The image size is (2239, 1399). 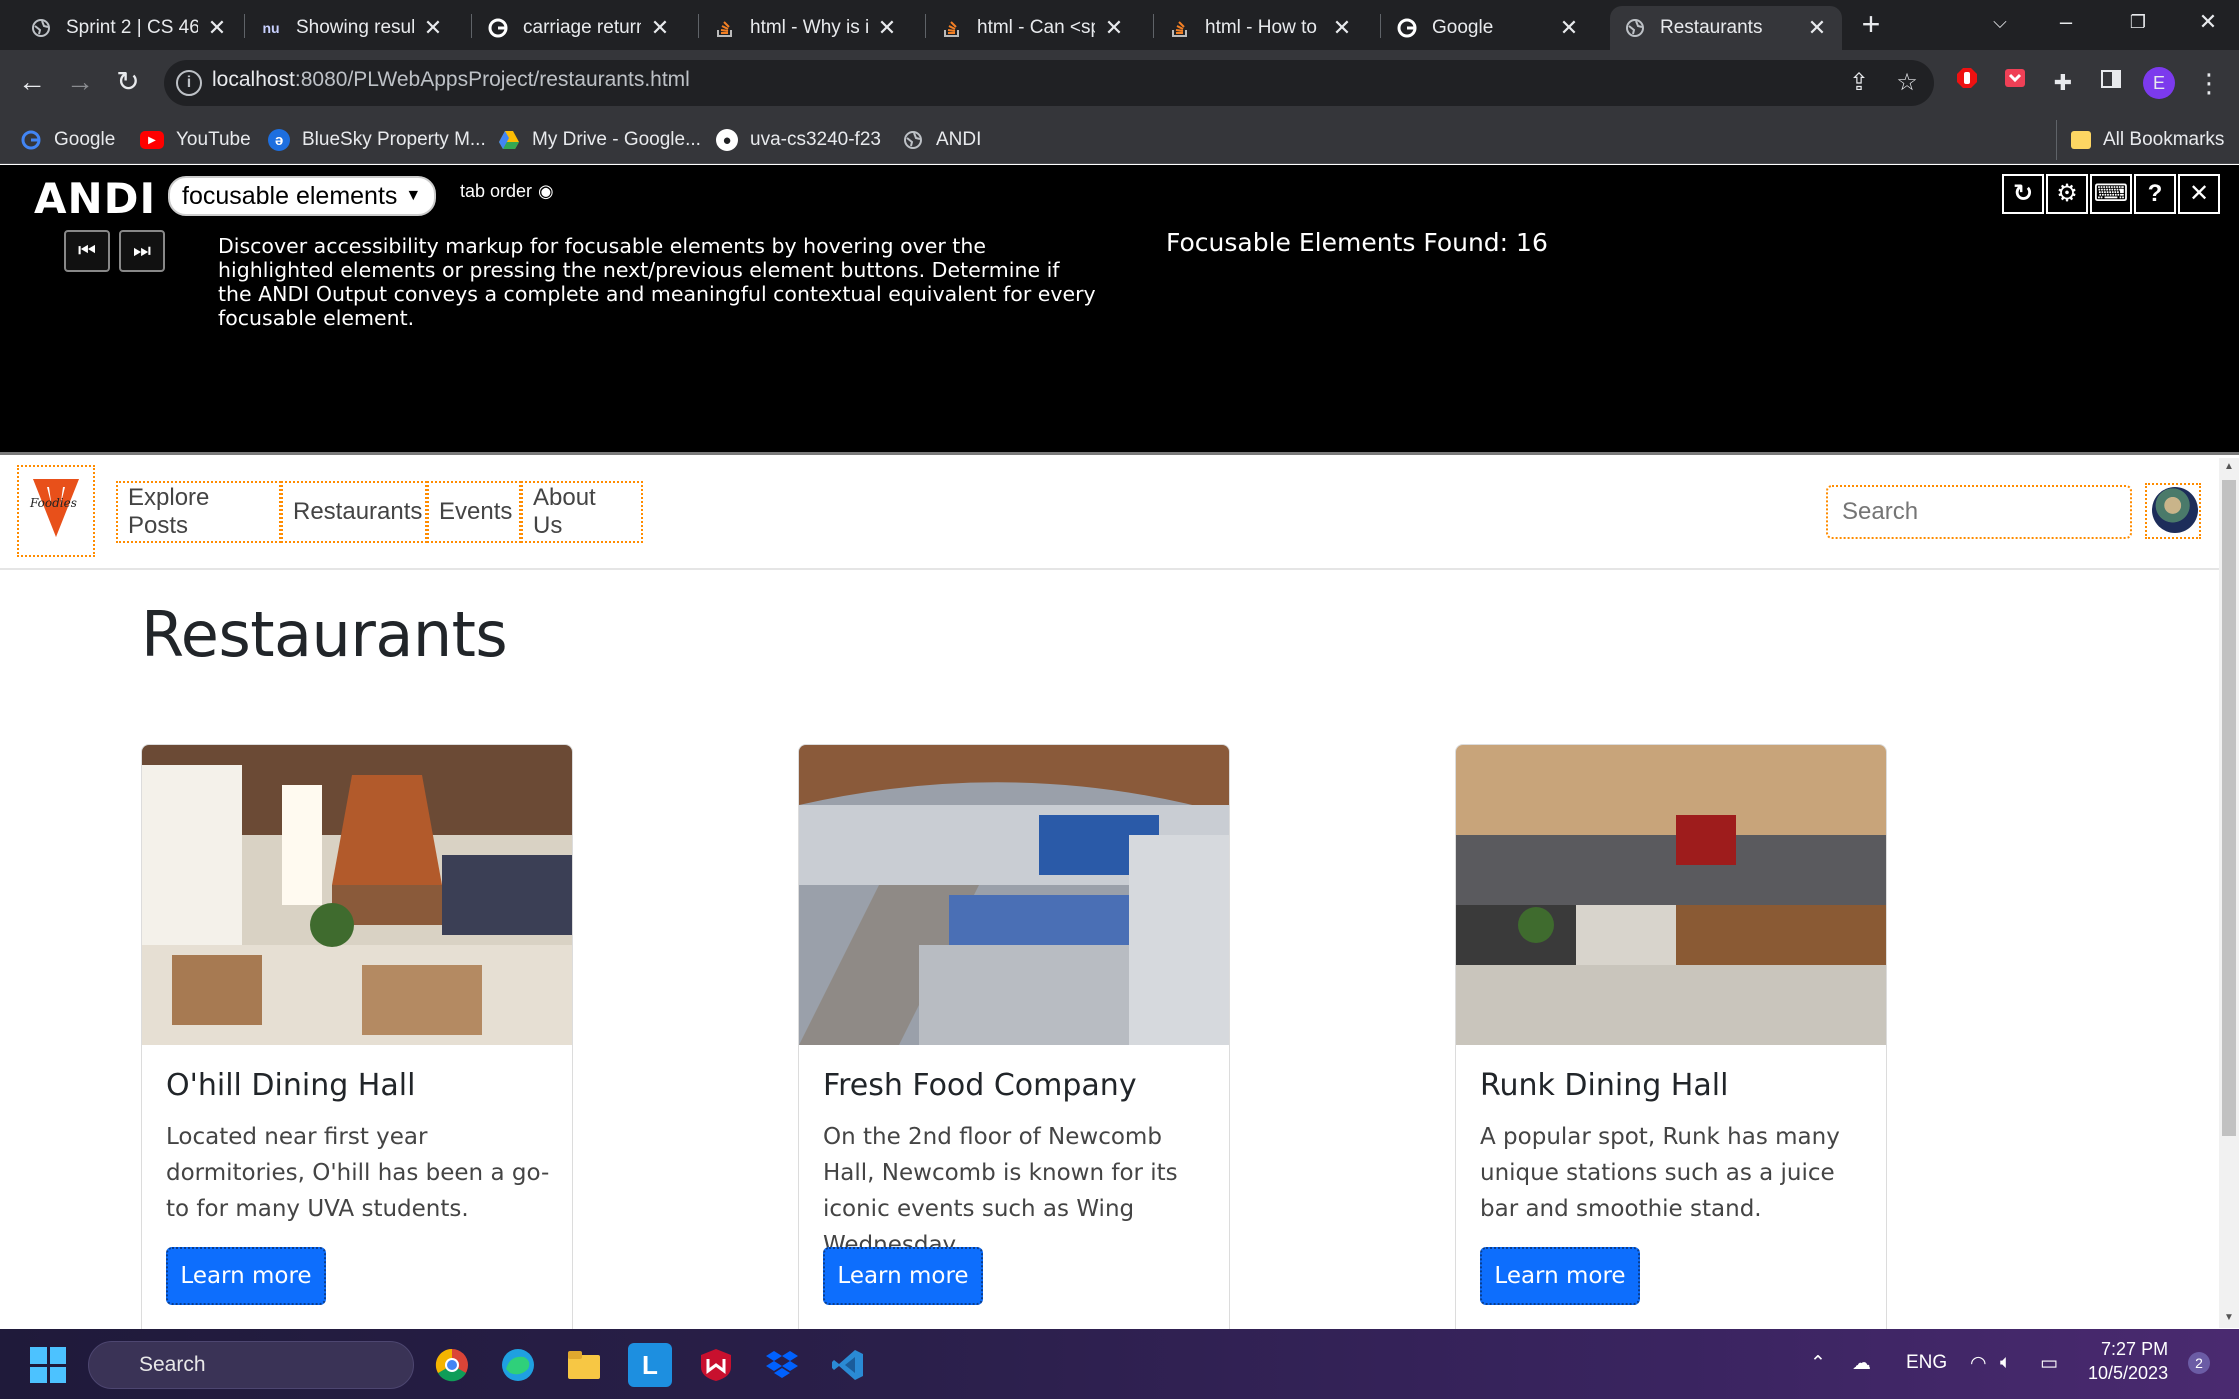 What do you see at coordinates (80, 82) in the screenshot?
I see `forward-icon: →` at bounding box center [80, 82].